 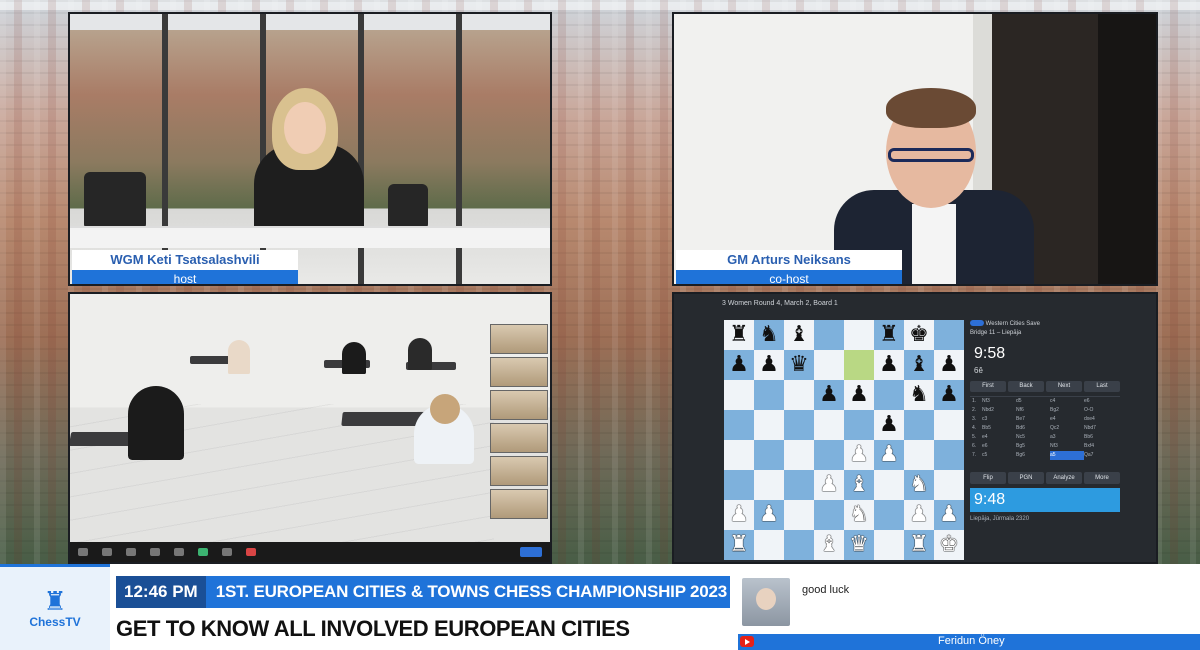 I want to click on black-bishop-icon: ♝, so click(x=799, y=335).